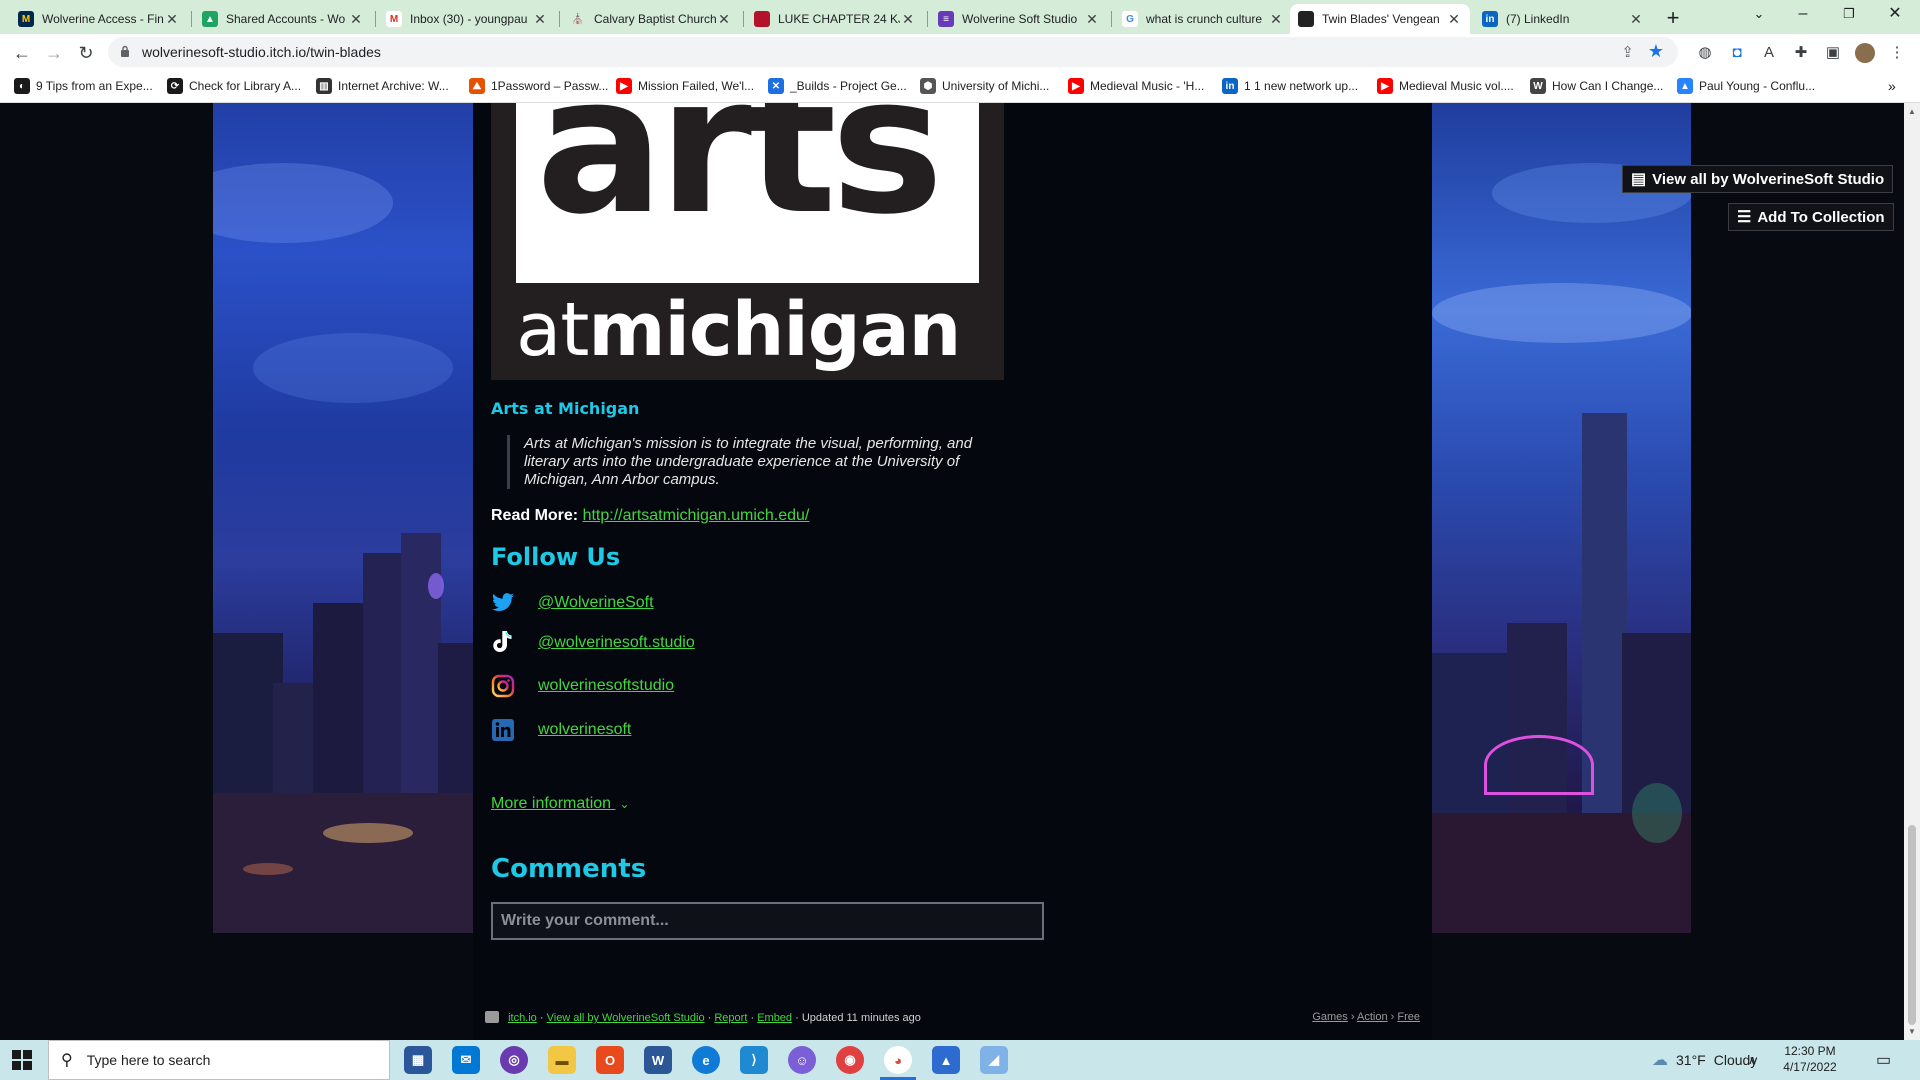 This screenshot has height=1080, width=1920. I want to click on itchio-logo-icon, so click(492, 1017).